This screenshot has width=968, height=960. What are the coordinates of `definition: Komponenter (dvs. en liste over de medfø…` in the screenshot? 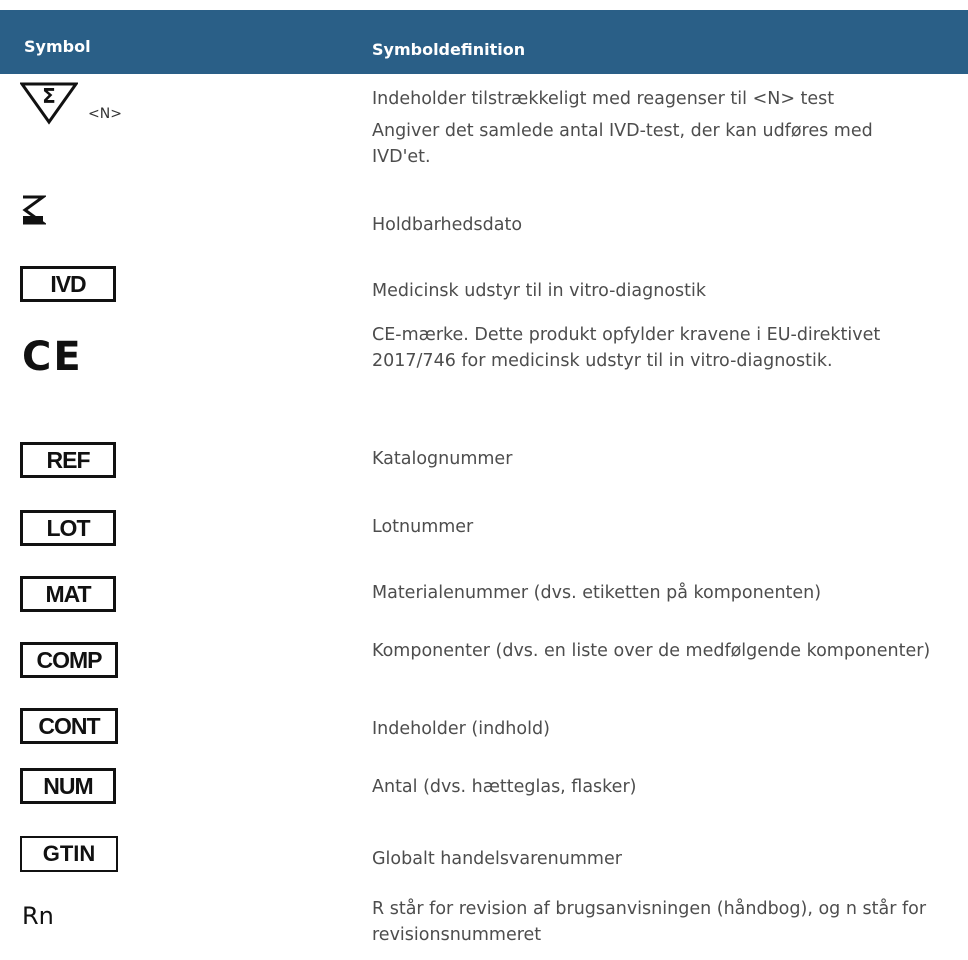 It's located at (651, 651).